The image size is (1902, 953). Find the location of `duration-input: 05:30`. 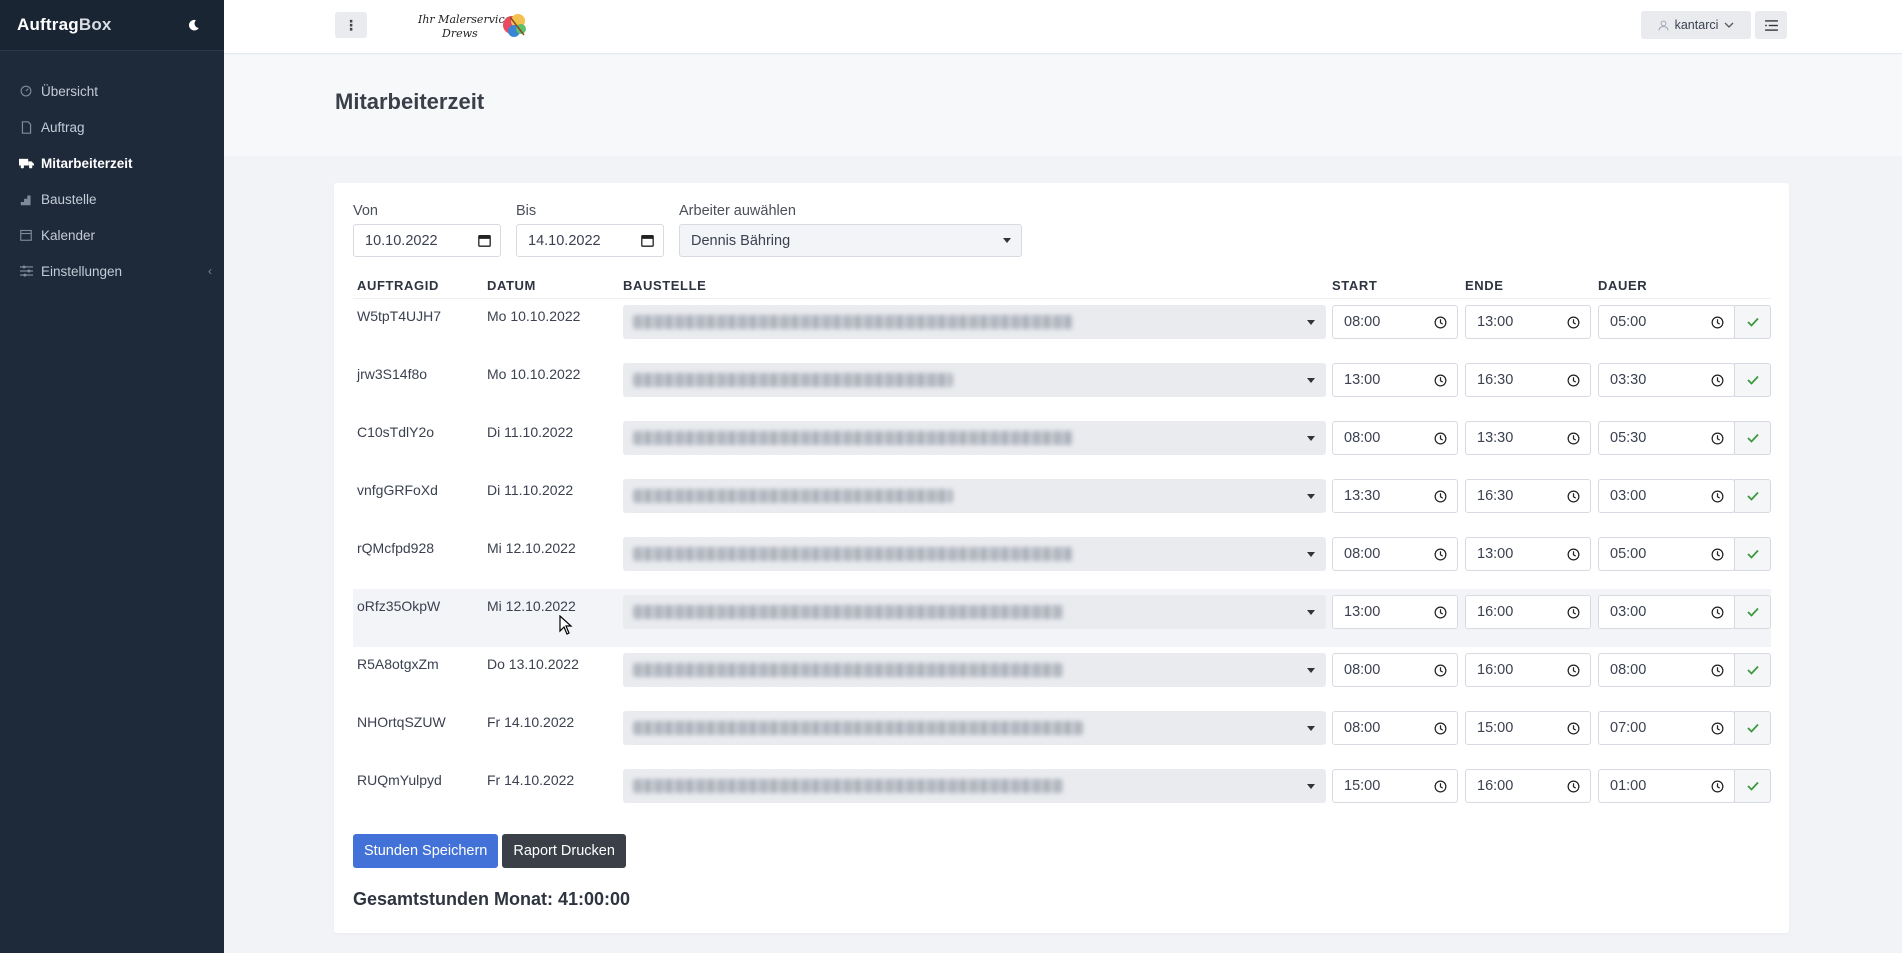

duration-input: 05:30 is located at coordinates (1666, 438).